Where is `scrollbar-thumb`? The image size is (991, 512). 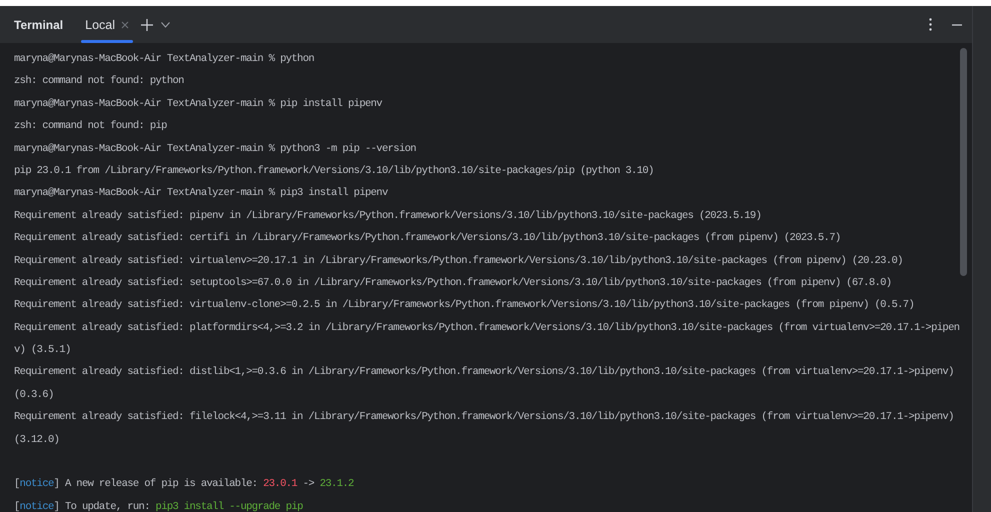 scrollbar-thumb is located at coordinates (963, 162).